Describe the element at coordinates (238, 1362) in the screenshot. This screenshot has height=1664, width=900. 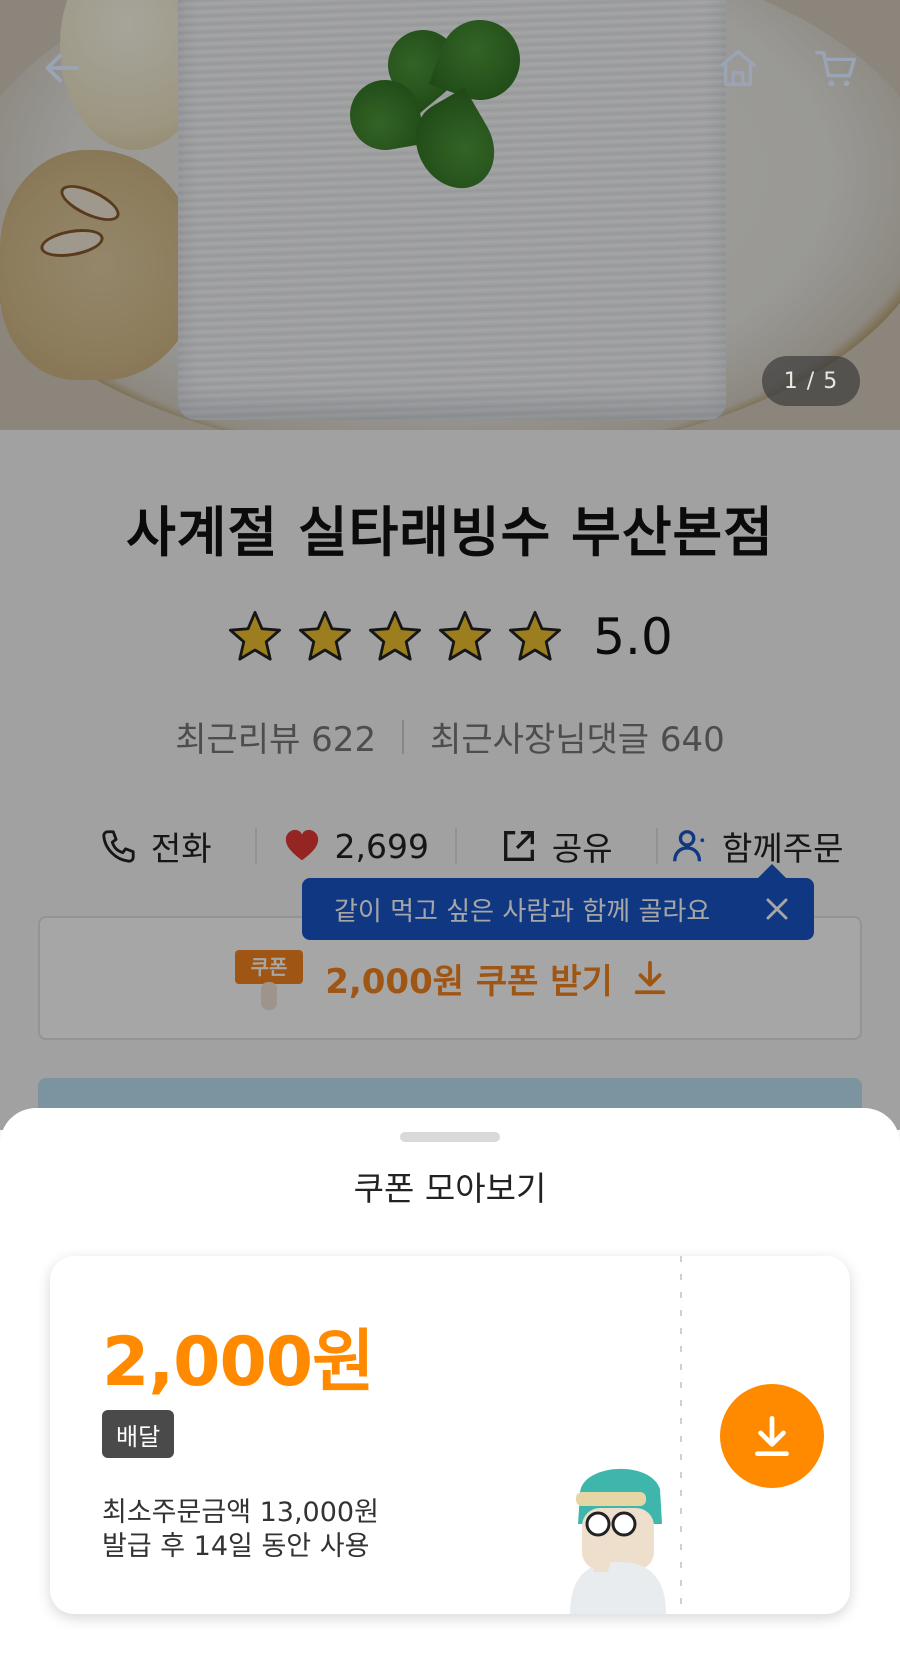
I see `coupon-amount: 2,000원` at that location.